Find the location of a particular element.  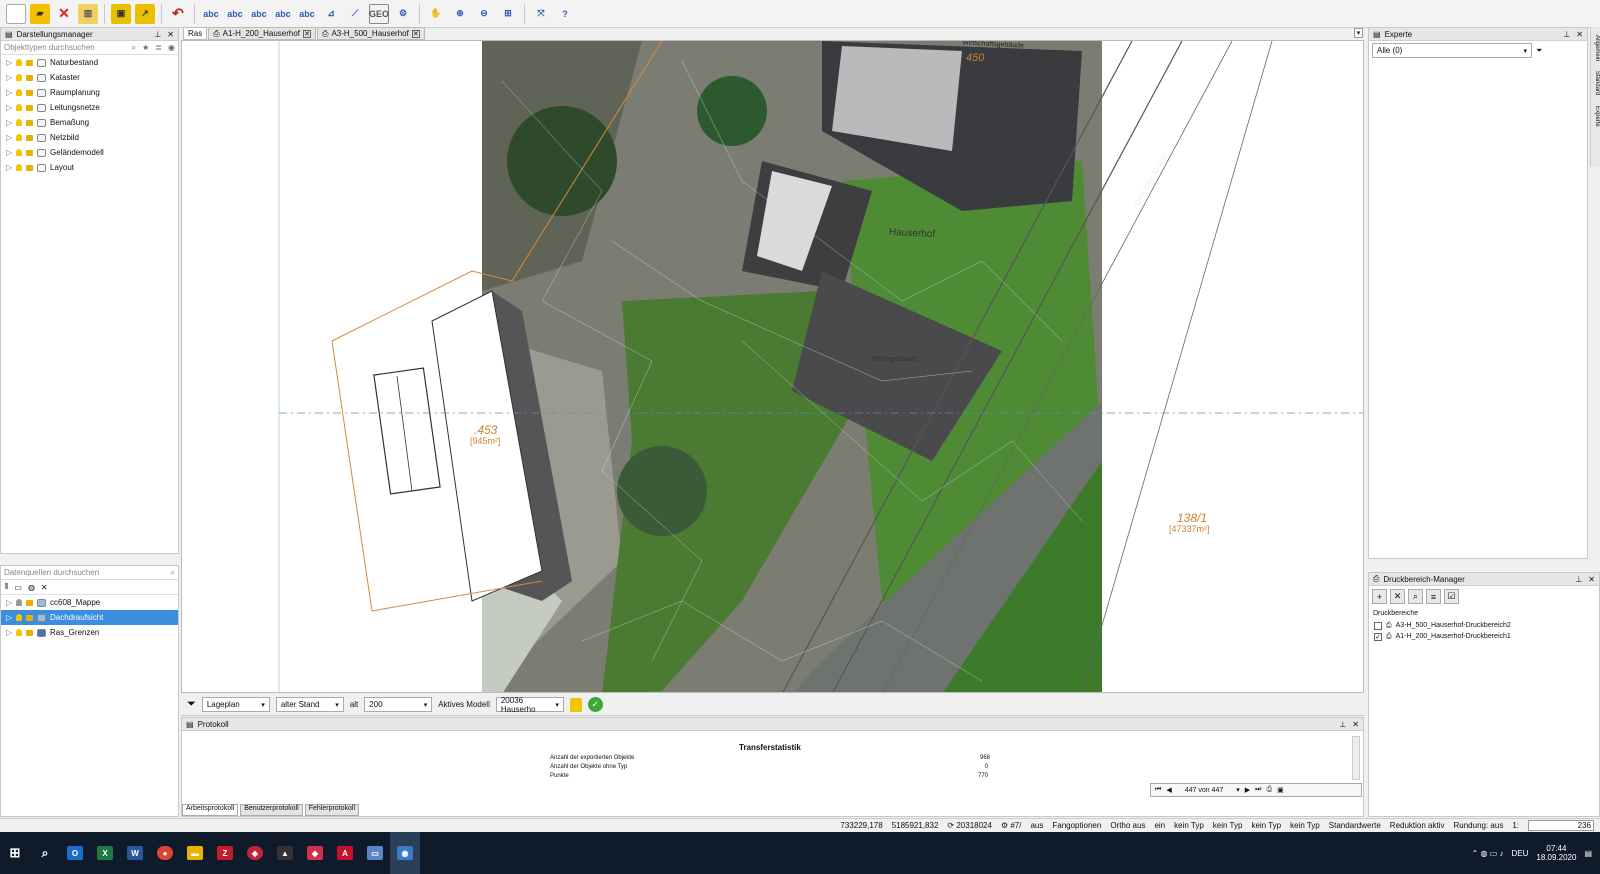

scale-input: 236 is located at coordinates (1561, 825).